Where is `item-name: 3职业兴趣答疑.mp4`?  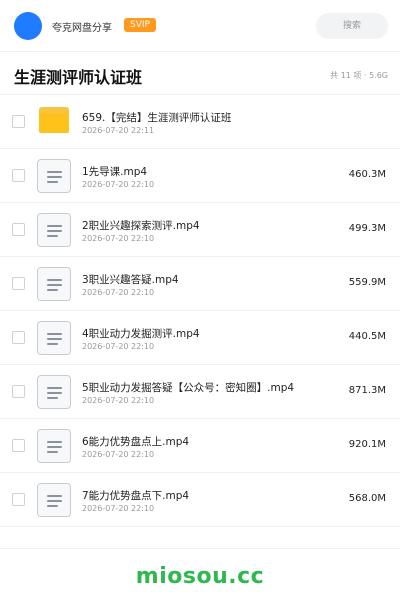 item-name: 3职业兴趣答疑.mp4 is located at coordinates (130, 280).